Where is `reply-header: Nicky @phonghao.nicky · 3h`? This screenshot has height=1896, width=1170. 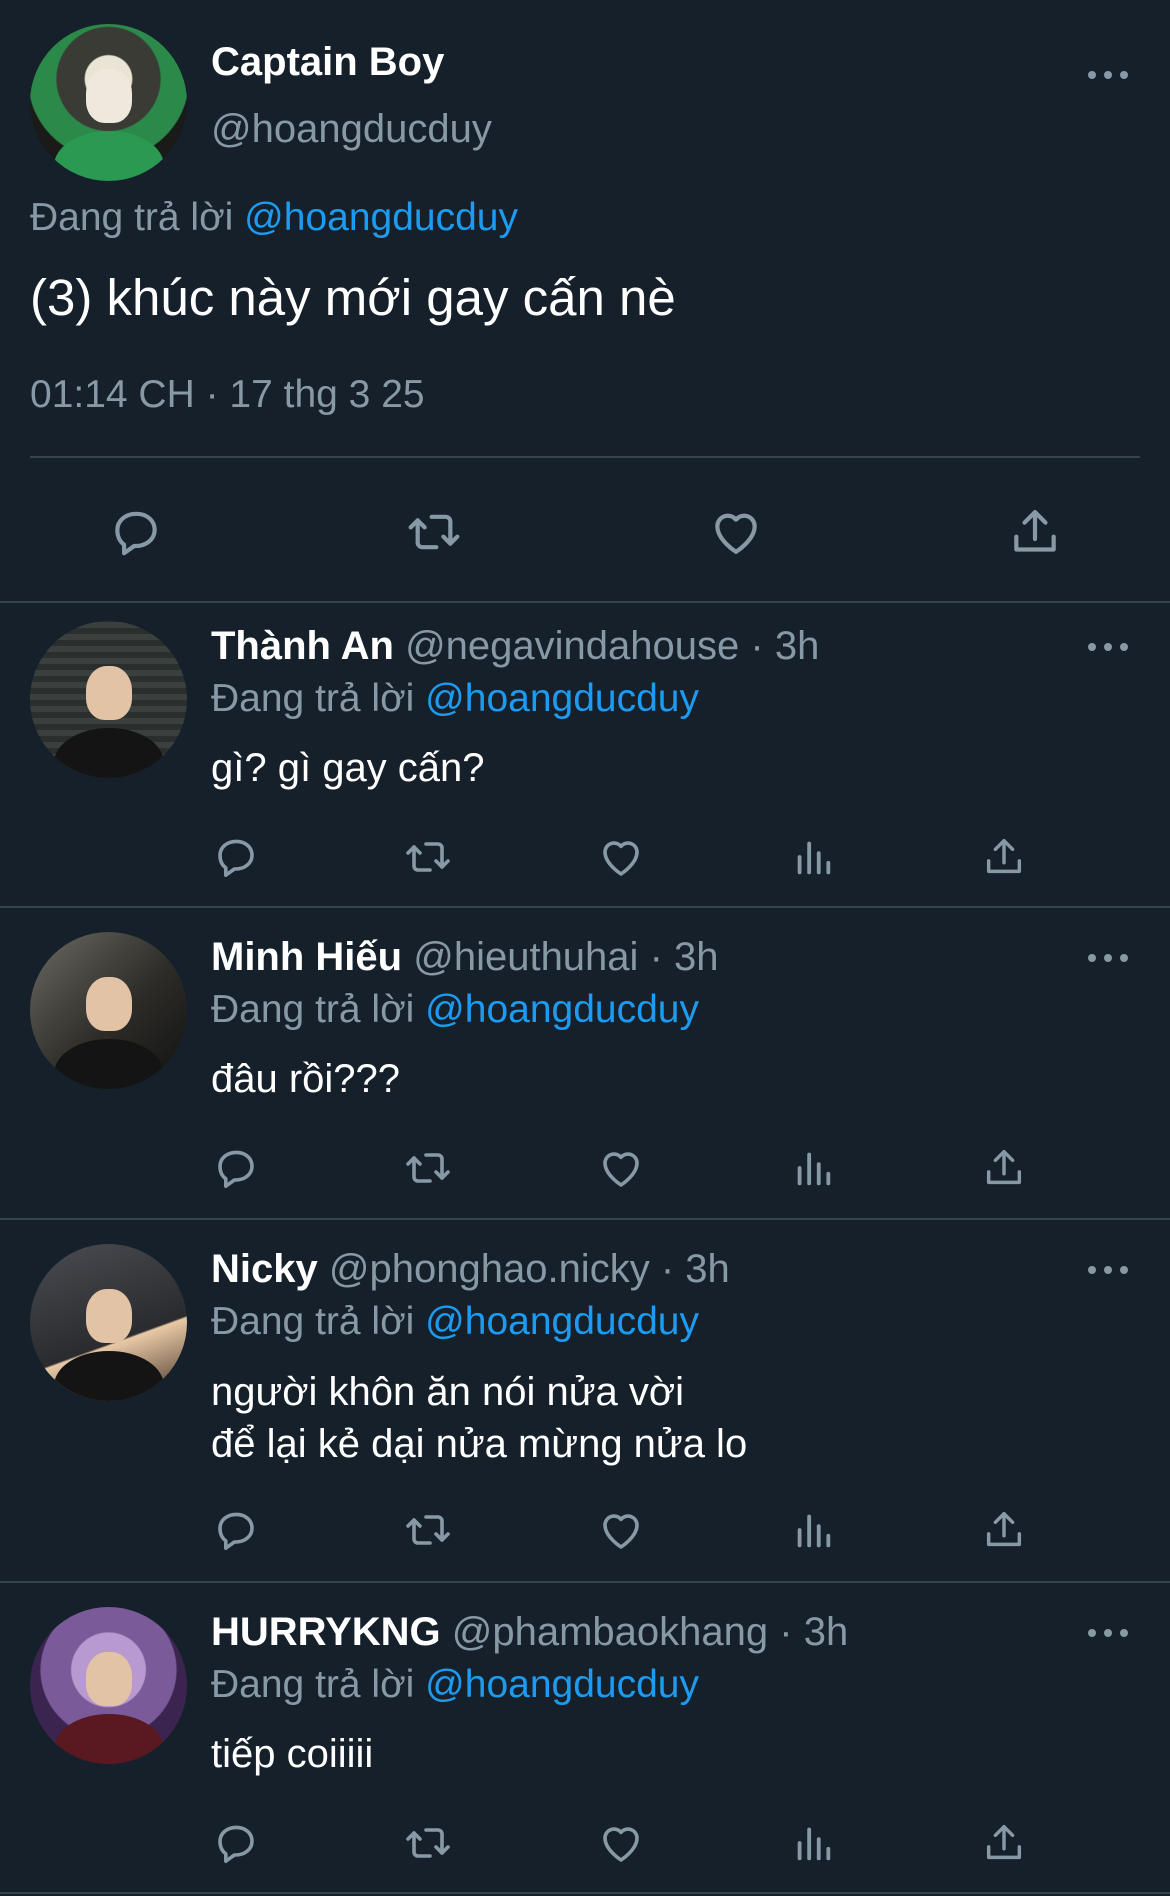
reply-header: Nicky @phonghao.nicky · 3h is located at coordinates (470, 1269).